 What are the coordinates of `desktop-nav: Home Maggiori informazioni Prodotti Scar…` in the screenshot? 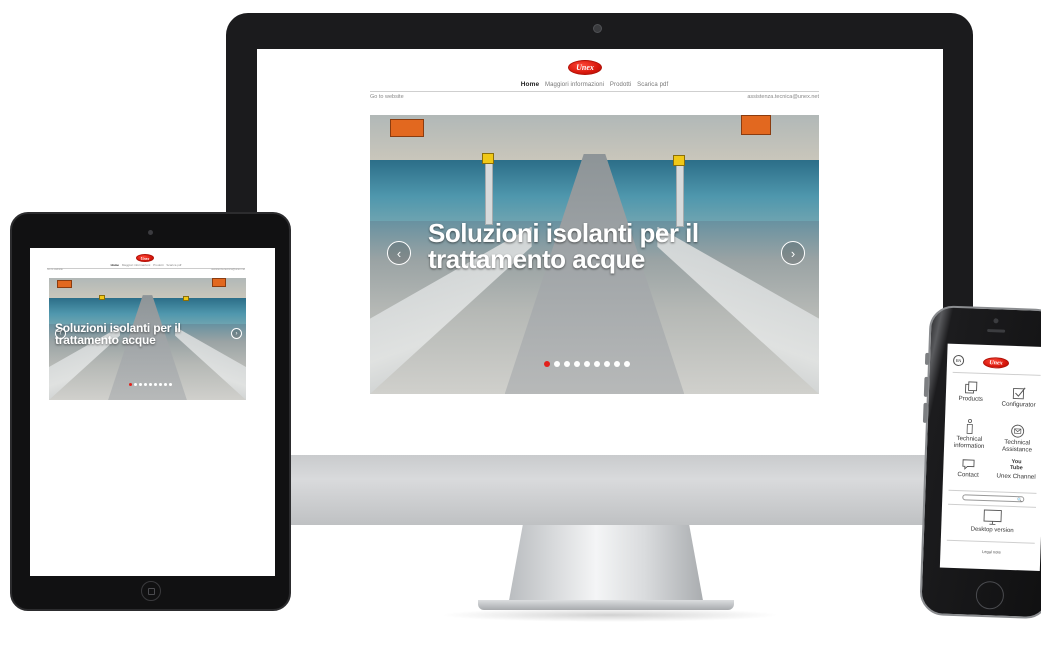 It's located at (594, 86).